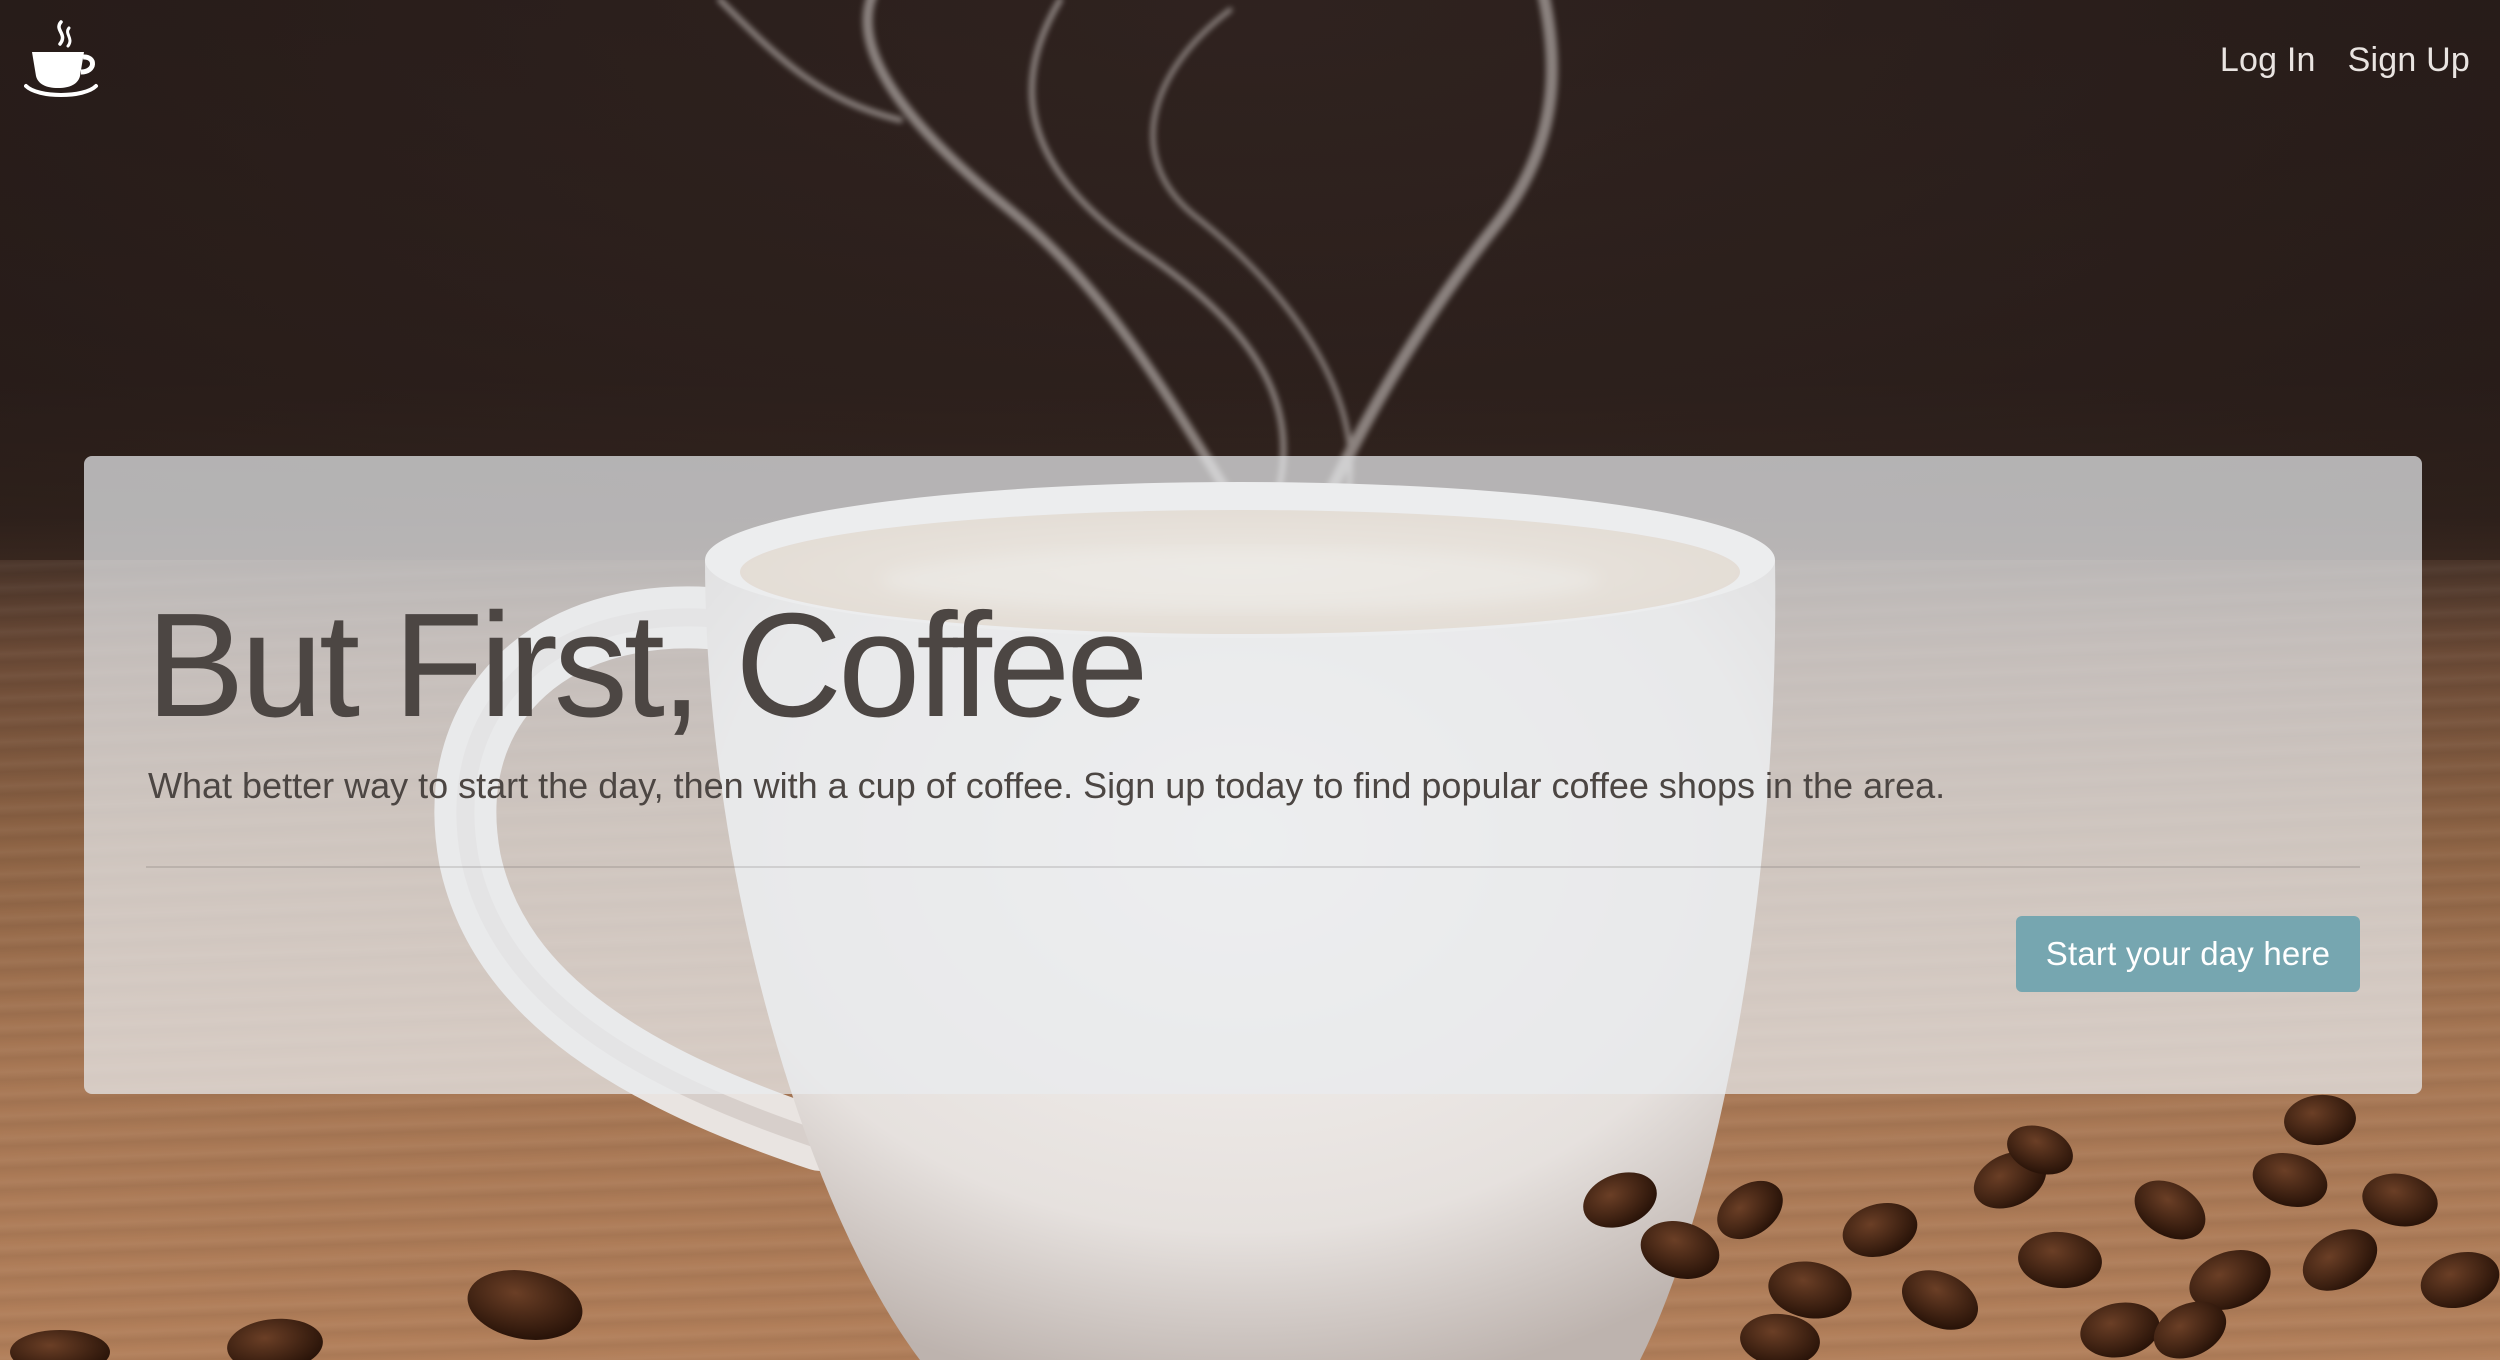 This screenshot has width=2500, height=1360. I want to click on login-link: Log In, so click(2268, 60).